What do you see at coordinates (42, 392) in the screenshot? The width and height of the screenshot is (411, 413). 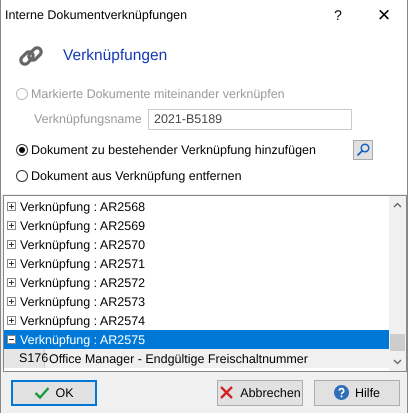 I see `checkmark-icon` at bounding box center [42, 392].